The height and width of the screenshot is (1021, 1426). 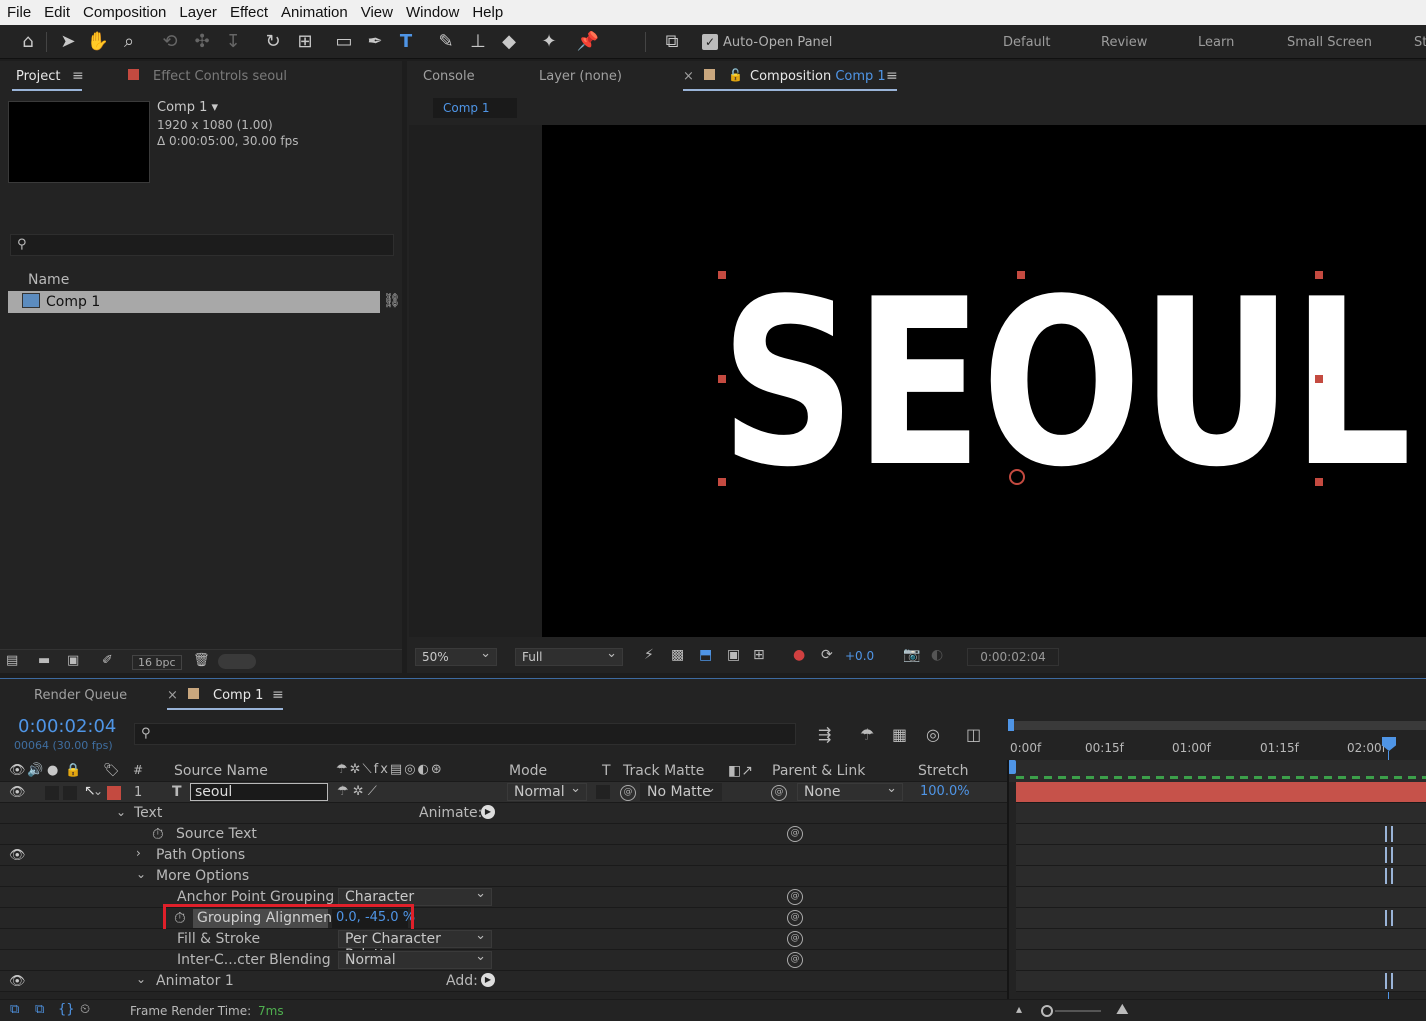 I want to click on blending-dropdown: Normal, so click(x=415, y=959).